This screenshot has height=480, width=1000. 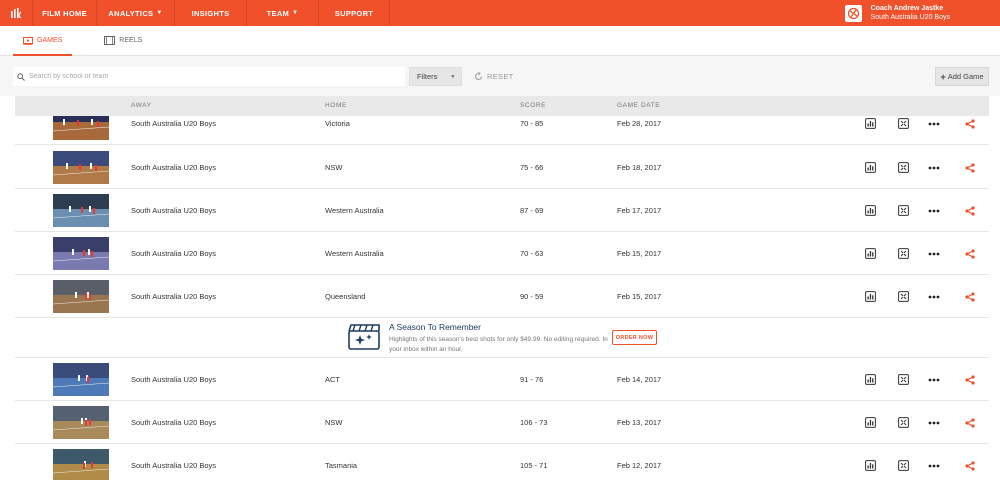 What do you see at coordinates (534, 422) in the screenshot?
I see `game-score: 106 - 73` at bounding box center [534, 422].